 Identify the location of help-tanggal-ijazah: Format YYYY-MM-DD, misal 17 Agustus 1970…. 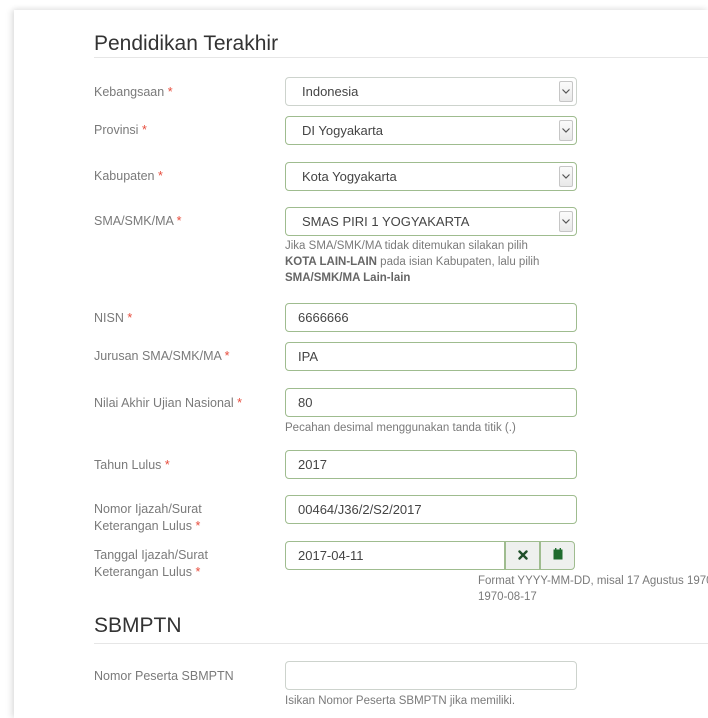
(593, 589).